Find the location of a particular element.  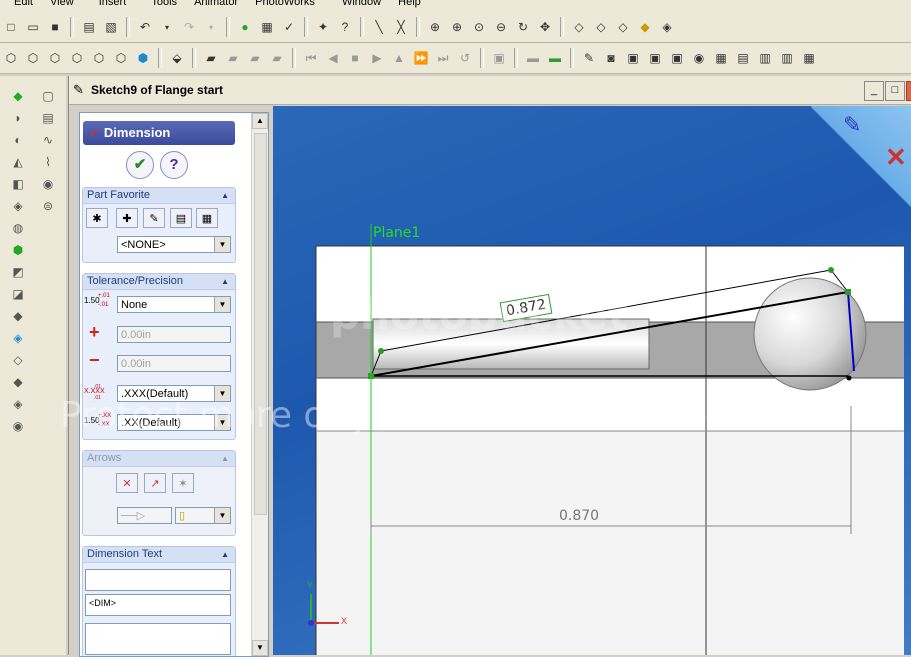

apply-favorite-icon: ✱ is located at coordinates (97, 218).